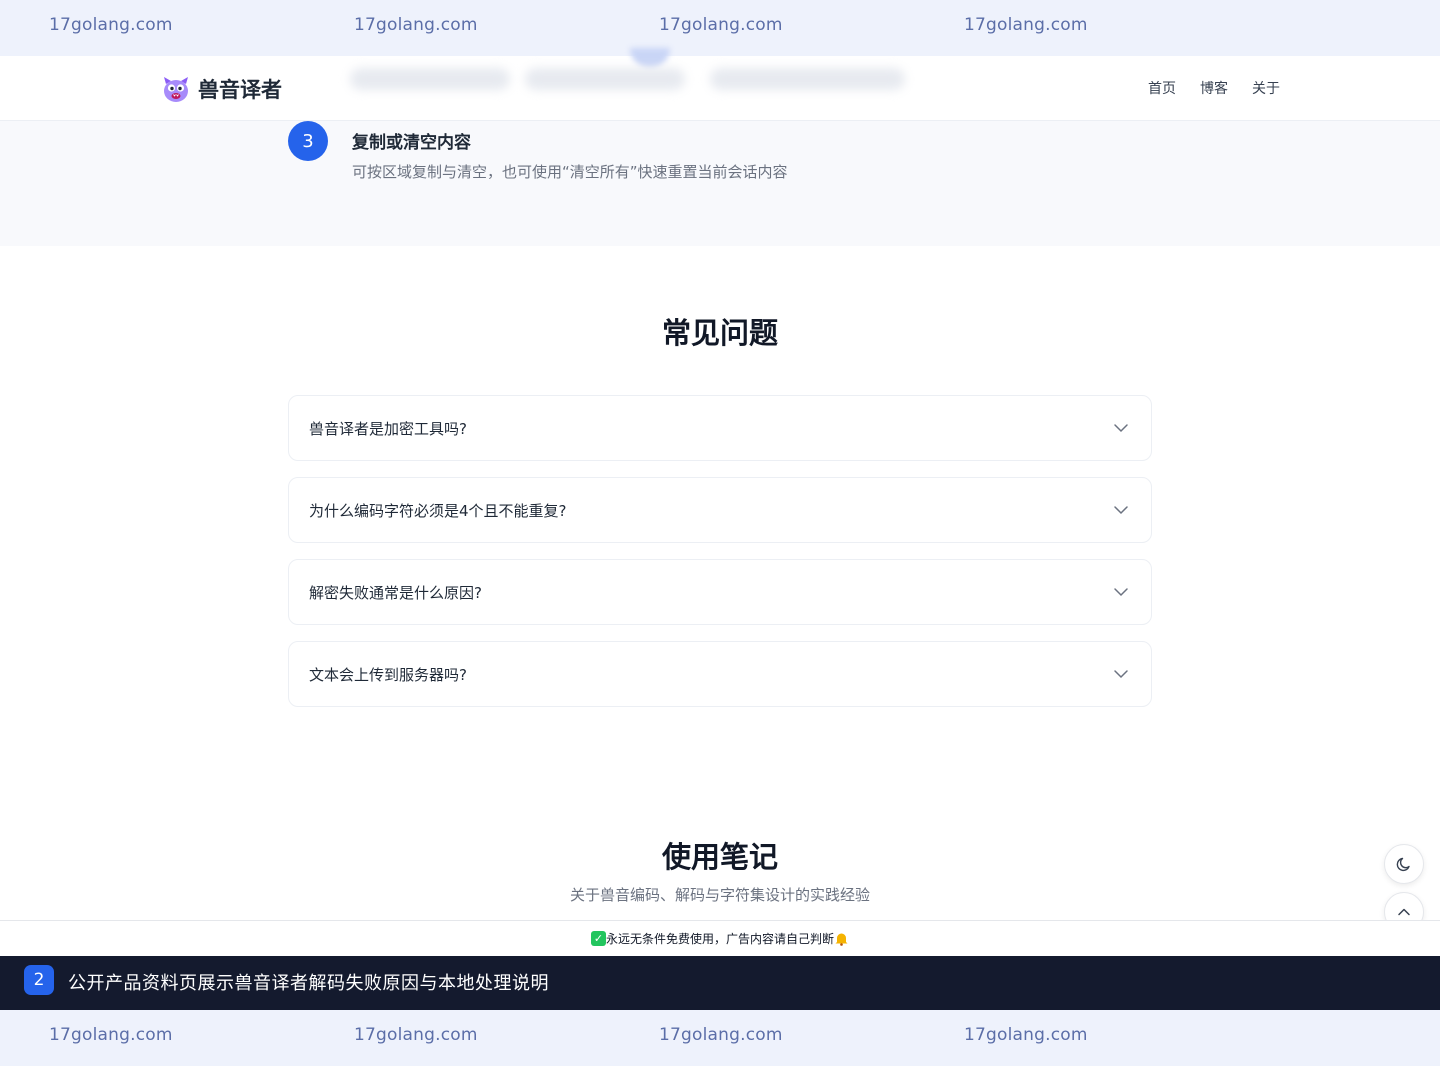 The height and width of the screenshot is (1066, 1440). What do you see at coordinates (720, 592) in the screenshot?
I see `faq-item: 解密失败通常是什么原因?` at bounding box center [720, 592].